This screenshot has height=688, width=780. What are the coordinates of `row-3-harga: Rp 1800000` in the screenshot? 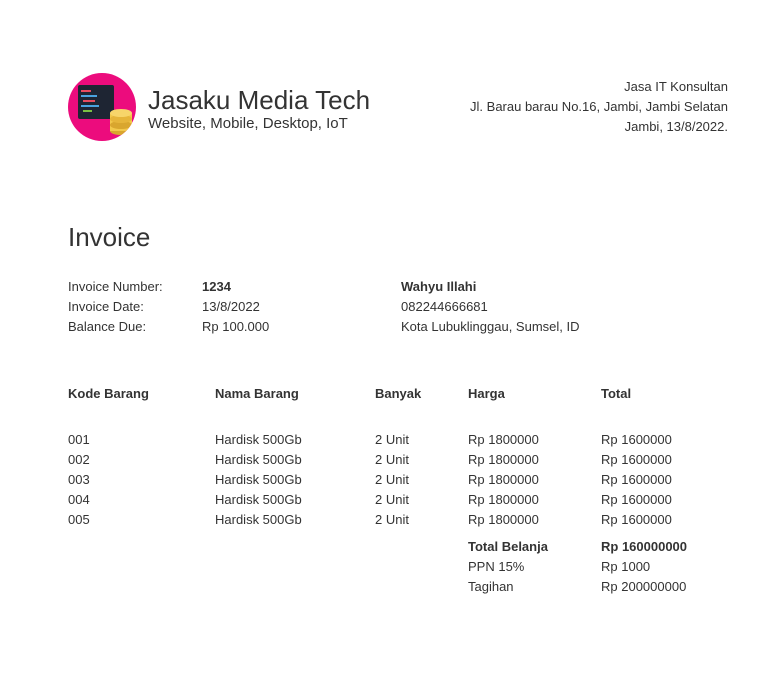 It's located at (503, 479).